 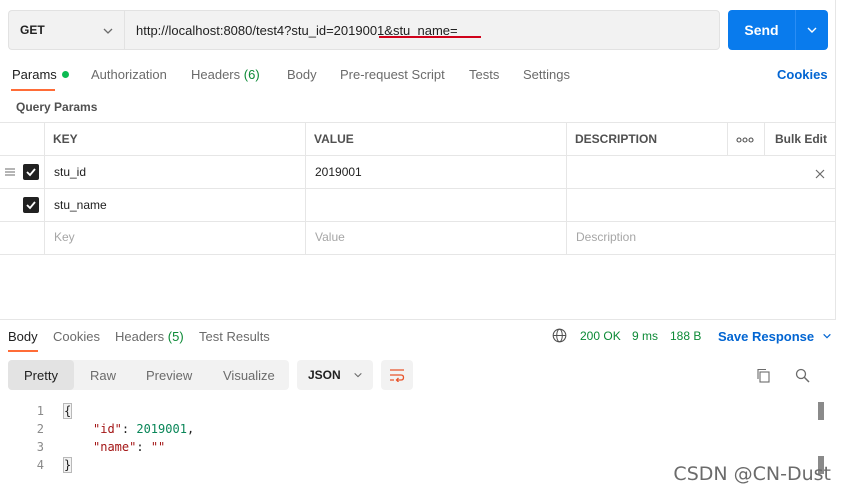 What do you see at coordinates (835, 160) in the screenshot?
I see `panel-right-border` at bounding box center [835, 160].